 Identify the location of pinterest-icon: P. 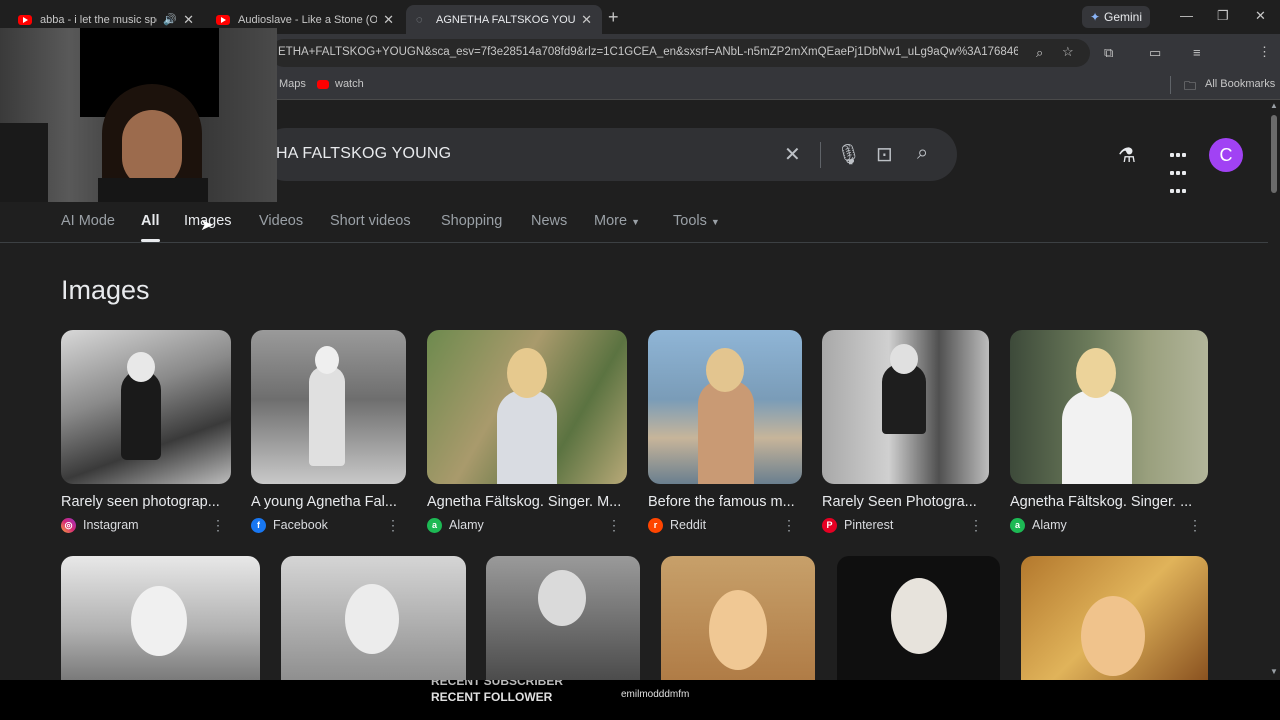
(829, 525).